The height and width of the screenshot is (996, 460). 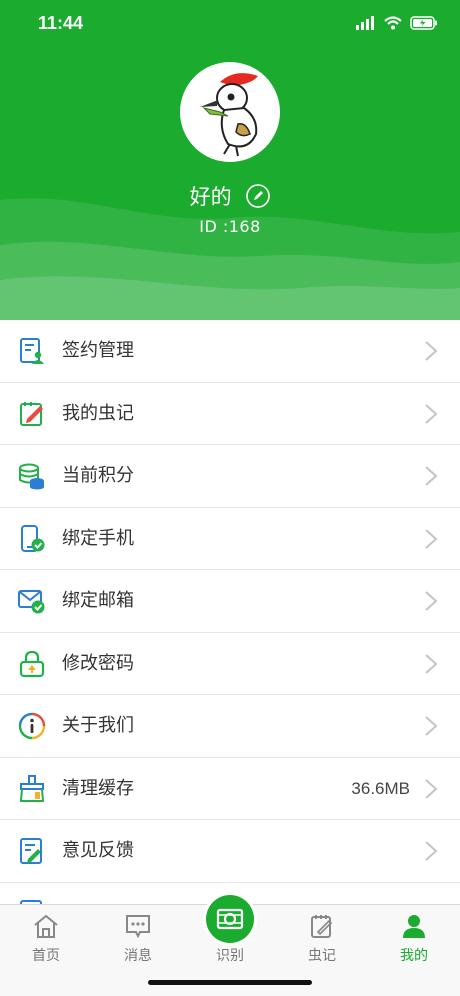 I want to click on menu-item-change-password: 修改密码, so click(x=230, y=663).